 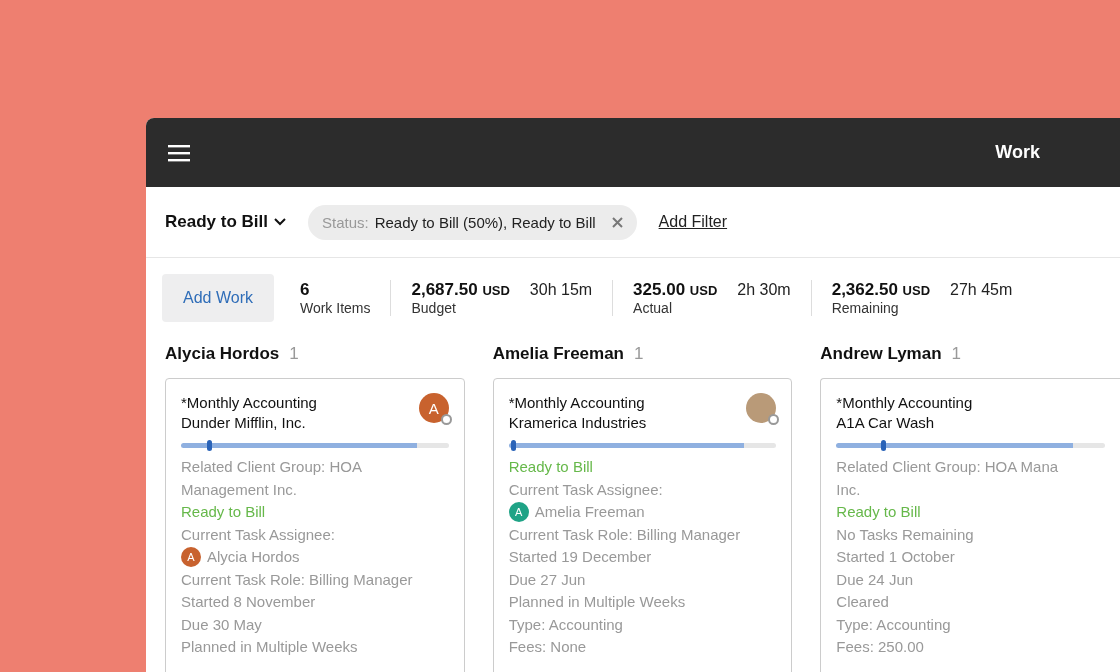 What do you see at coordinates (693, 222) in the screenshot?
I see `add-filter-link: Add Filter` at bounding box center [693, 222].